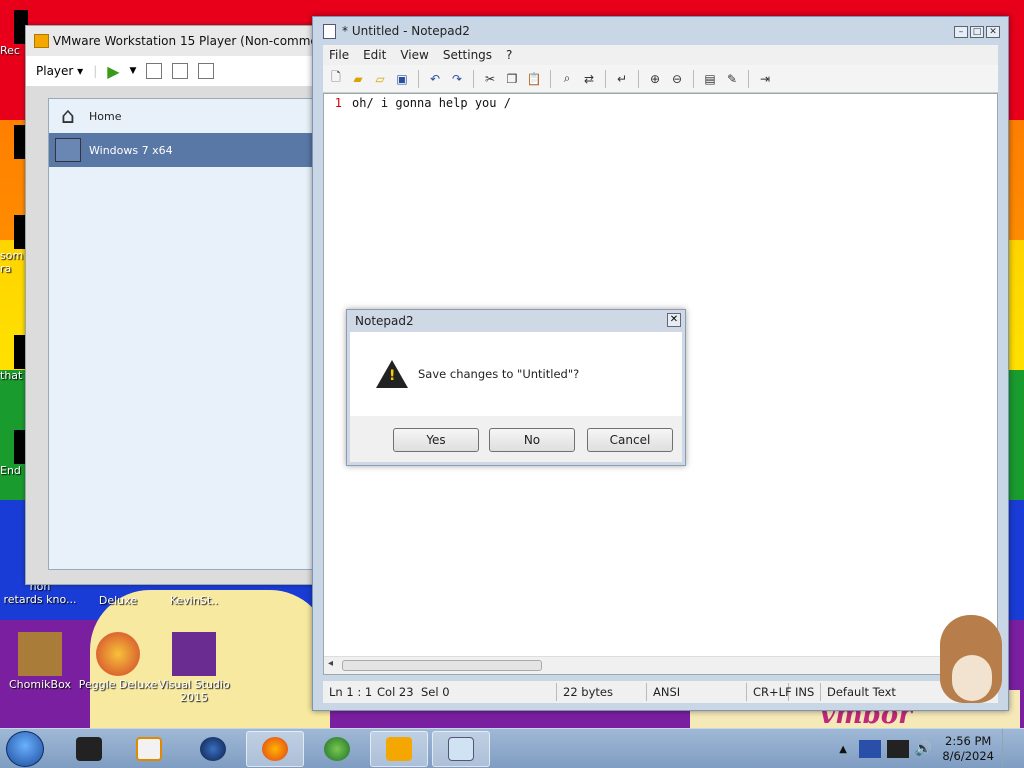 This screenshot has width=1024, height=768. I want to click on horizontal-scrollbar: ◂, so click(660, 665).